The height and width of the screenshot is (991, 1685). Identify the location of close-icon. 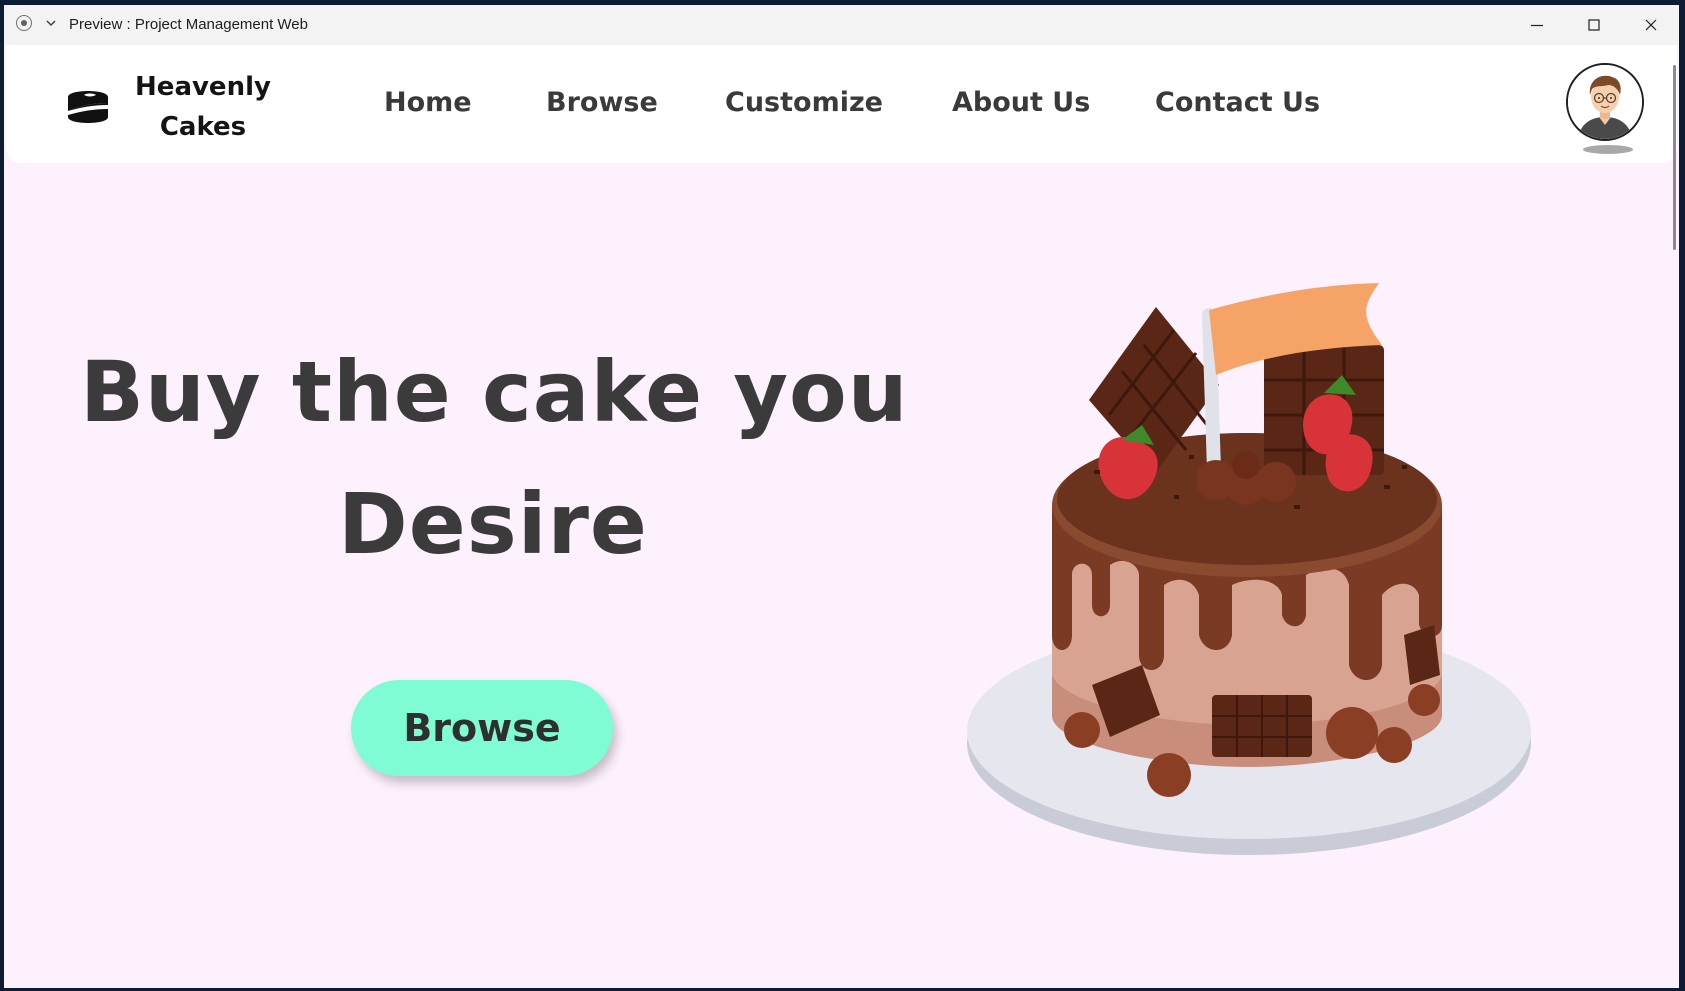
(1651, 25).